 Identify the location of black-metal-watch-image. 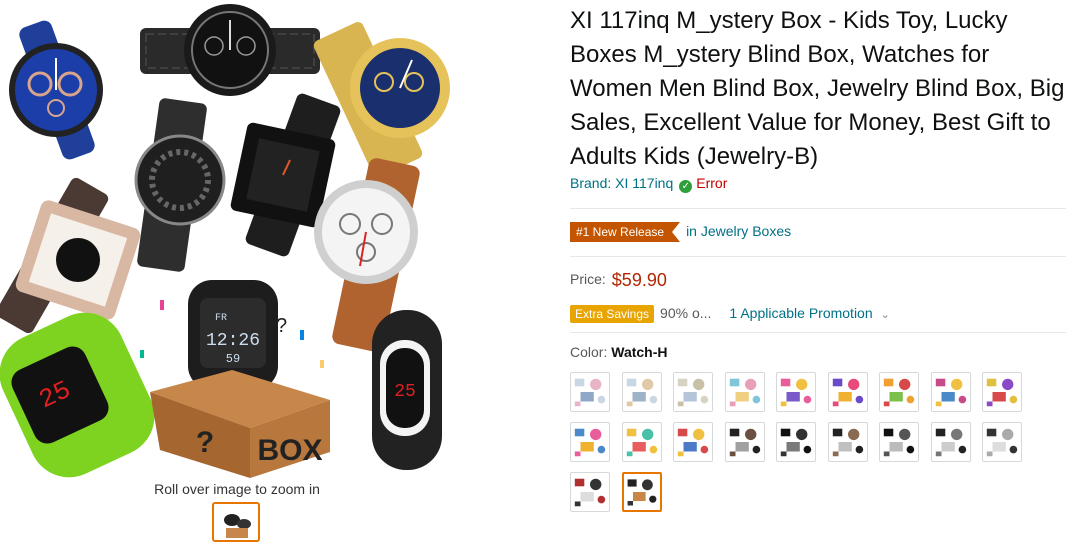
(230, 50).